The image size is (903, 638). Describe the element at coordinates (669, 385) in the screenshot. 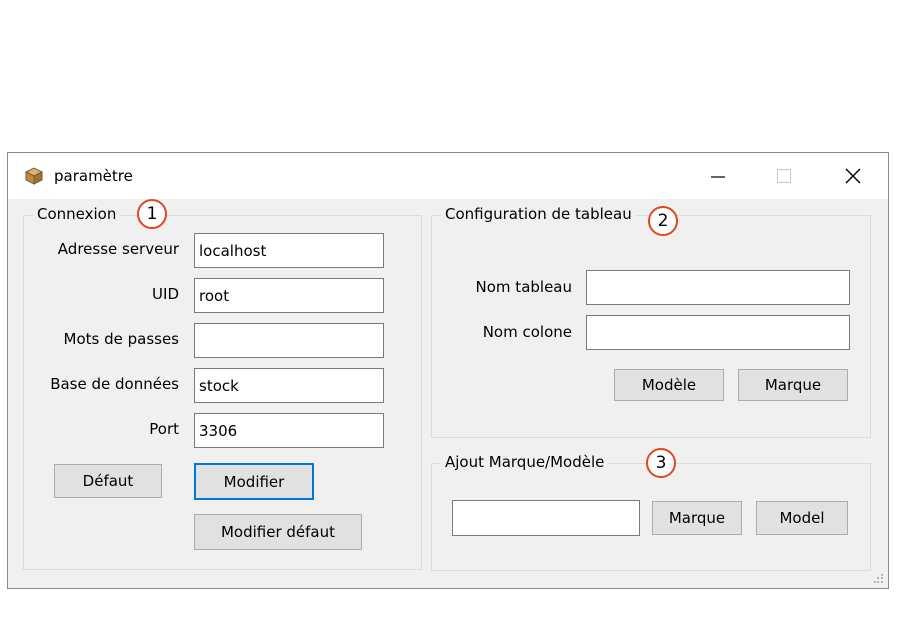

I see `table-model-button: Modèle` at that location.